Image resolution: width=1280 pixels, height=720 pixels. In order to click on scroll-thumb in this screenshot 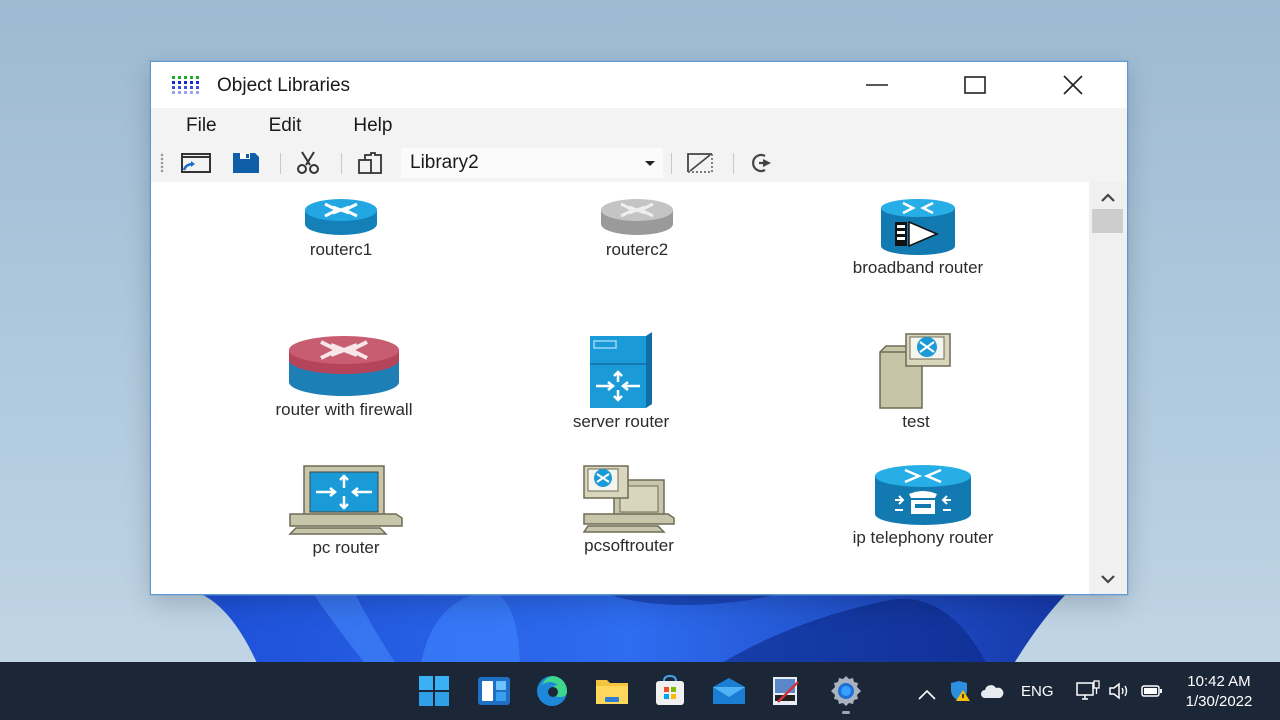, I will do `click(1107, 221)`.